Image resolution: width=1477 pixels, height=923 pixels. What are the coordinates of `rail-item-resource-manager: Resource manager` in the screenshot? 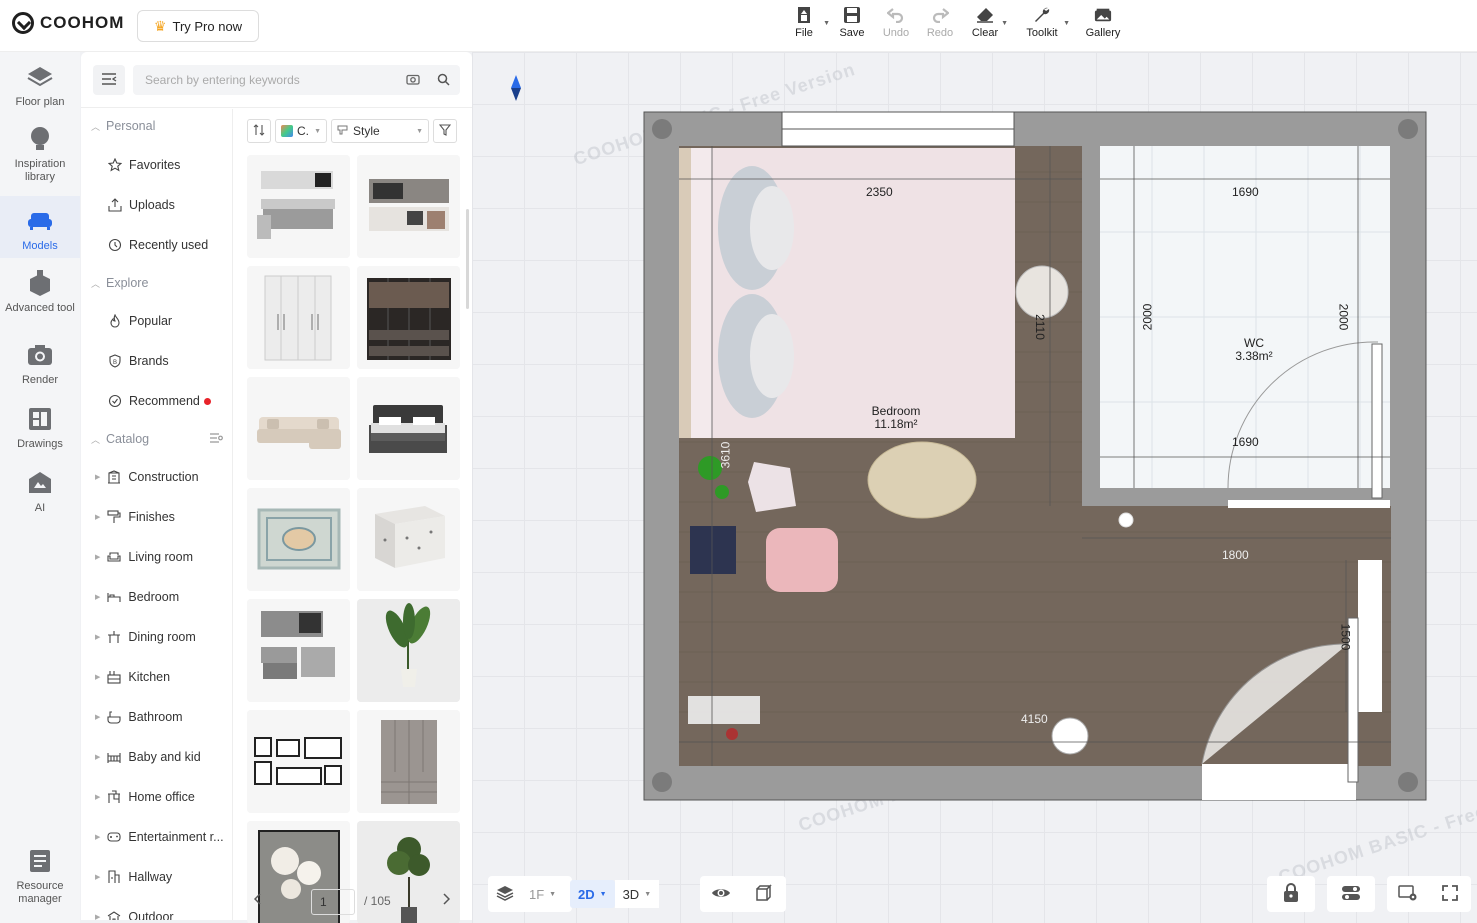 It's located at (40, 878).